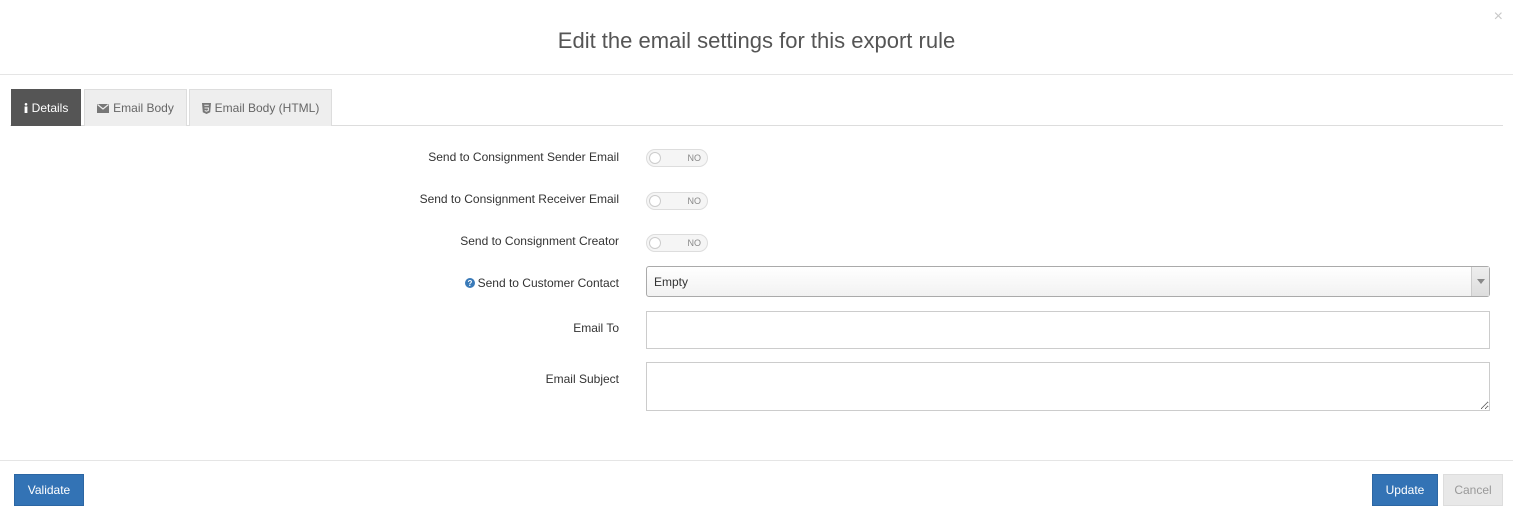 This screenshot has width=1513, height=517. Describe the element at coordinates (50, 107) in the screenshot. I see `tab-details-label: Details` at that location.